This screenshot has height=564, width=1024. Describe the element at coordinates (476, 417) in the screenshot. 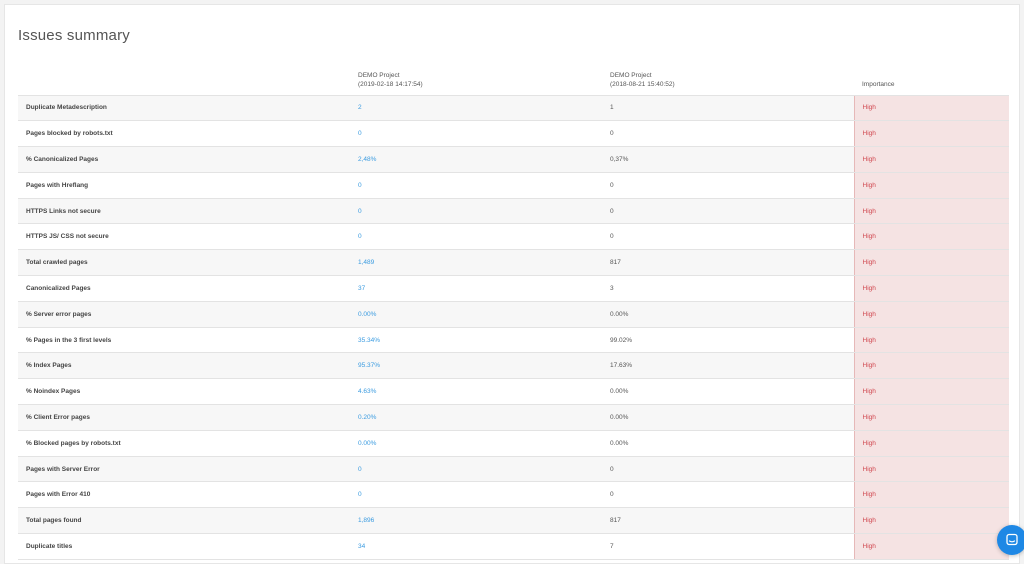

I see `project-a-value: 0.20%` at that location.